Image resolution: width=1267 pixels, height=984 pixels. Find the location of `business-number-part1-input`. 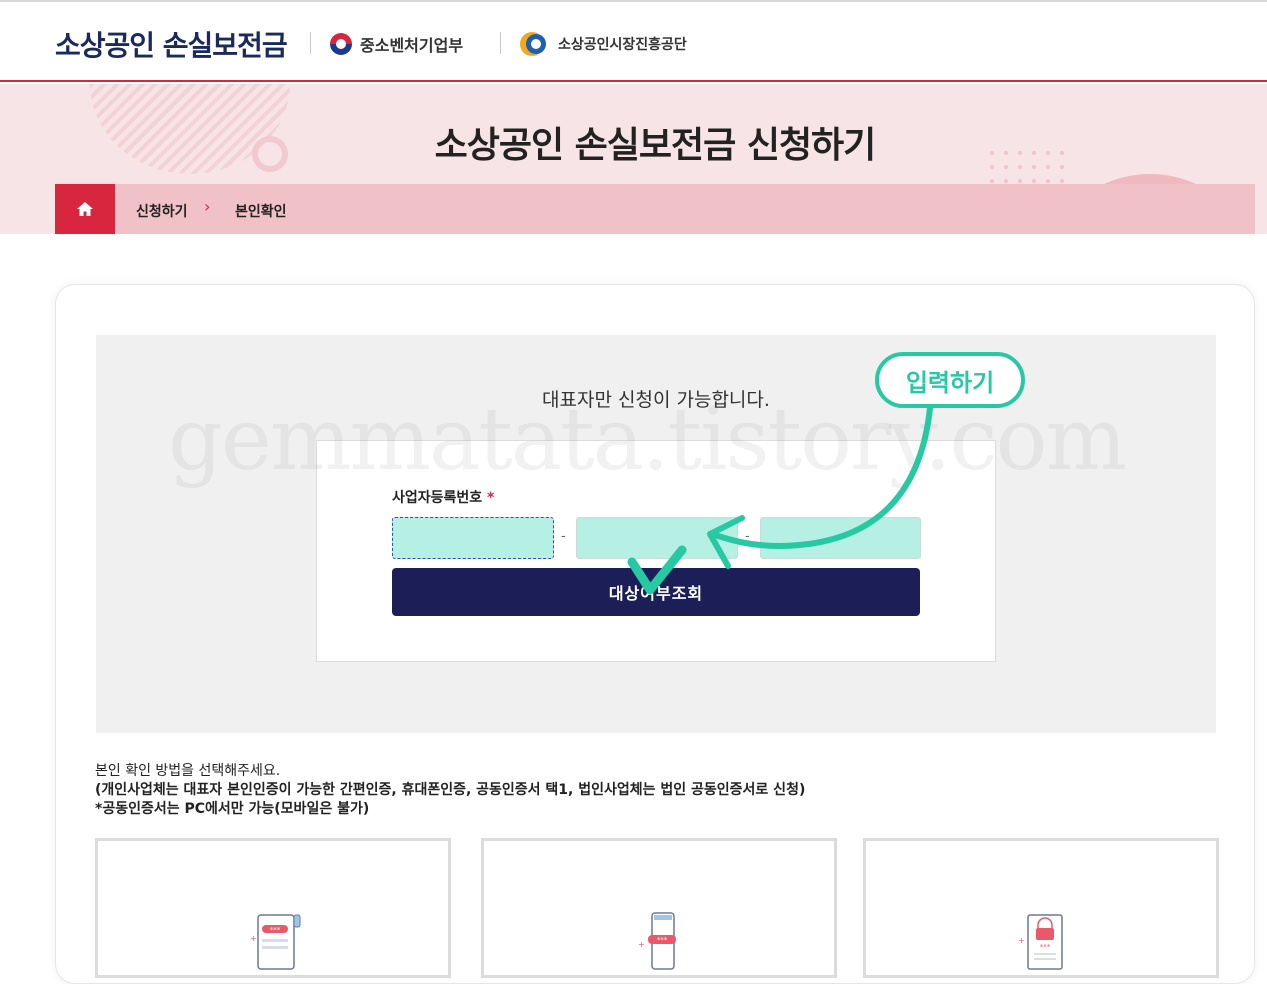

business-number-part1-input is located at coordinates (473, 538).